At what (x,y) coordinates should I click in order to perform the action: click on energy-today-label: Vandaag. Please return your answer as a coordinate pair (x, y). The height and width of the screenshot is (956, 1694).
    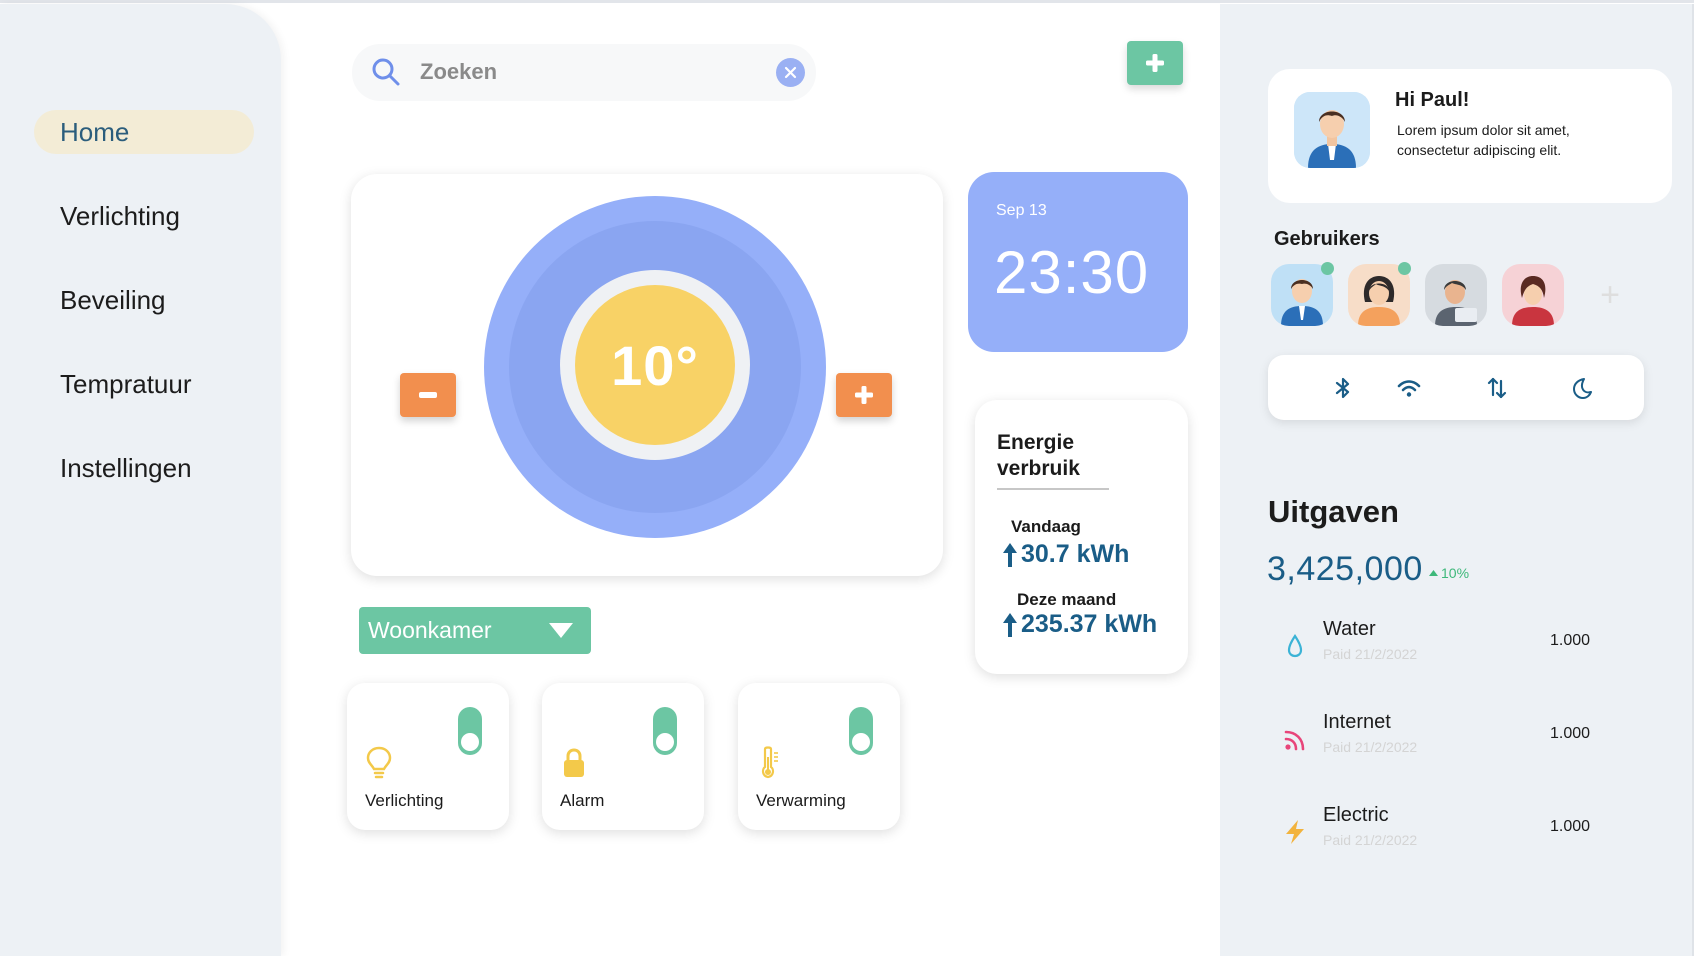
    Looking at the image, I should click on (1046, 526).